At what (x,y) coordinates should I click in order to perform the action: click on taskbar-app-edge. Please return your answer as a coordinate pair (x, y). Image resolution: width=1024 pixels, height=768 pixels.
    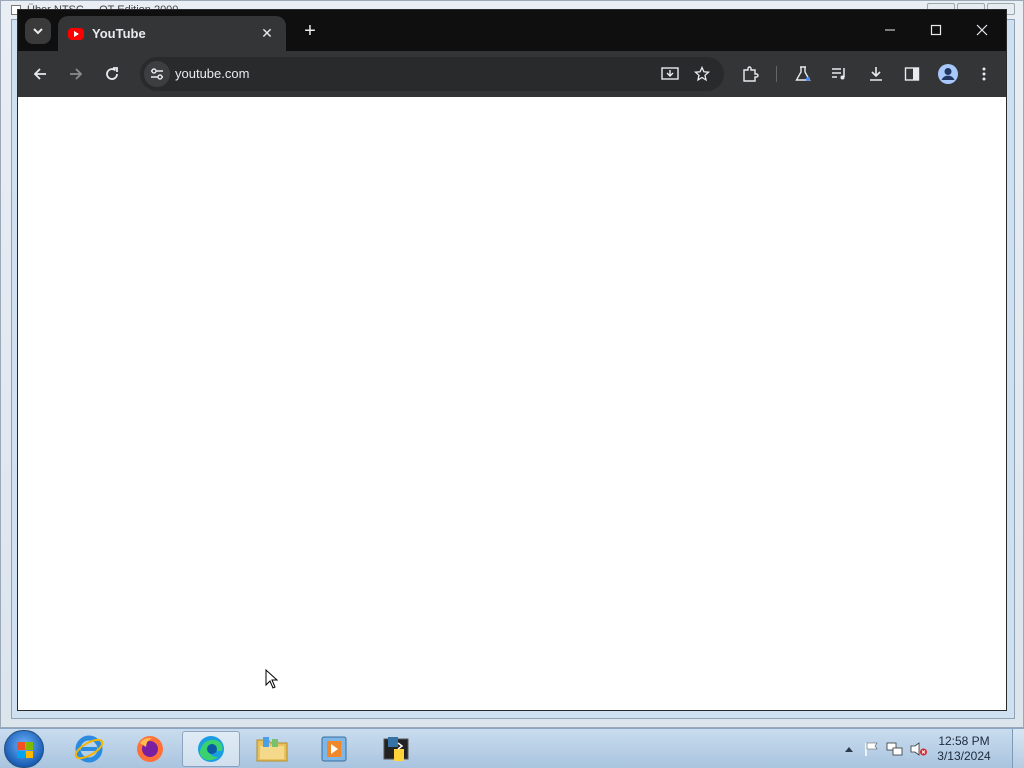
    Looking at the image, I should click on (211, 749).